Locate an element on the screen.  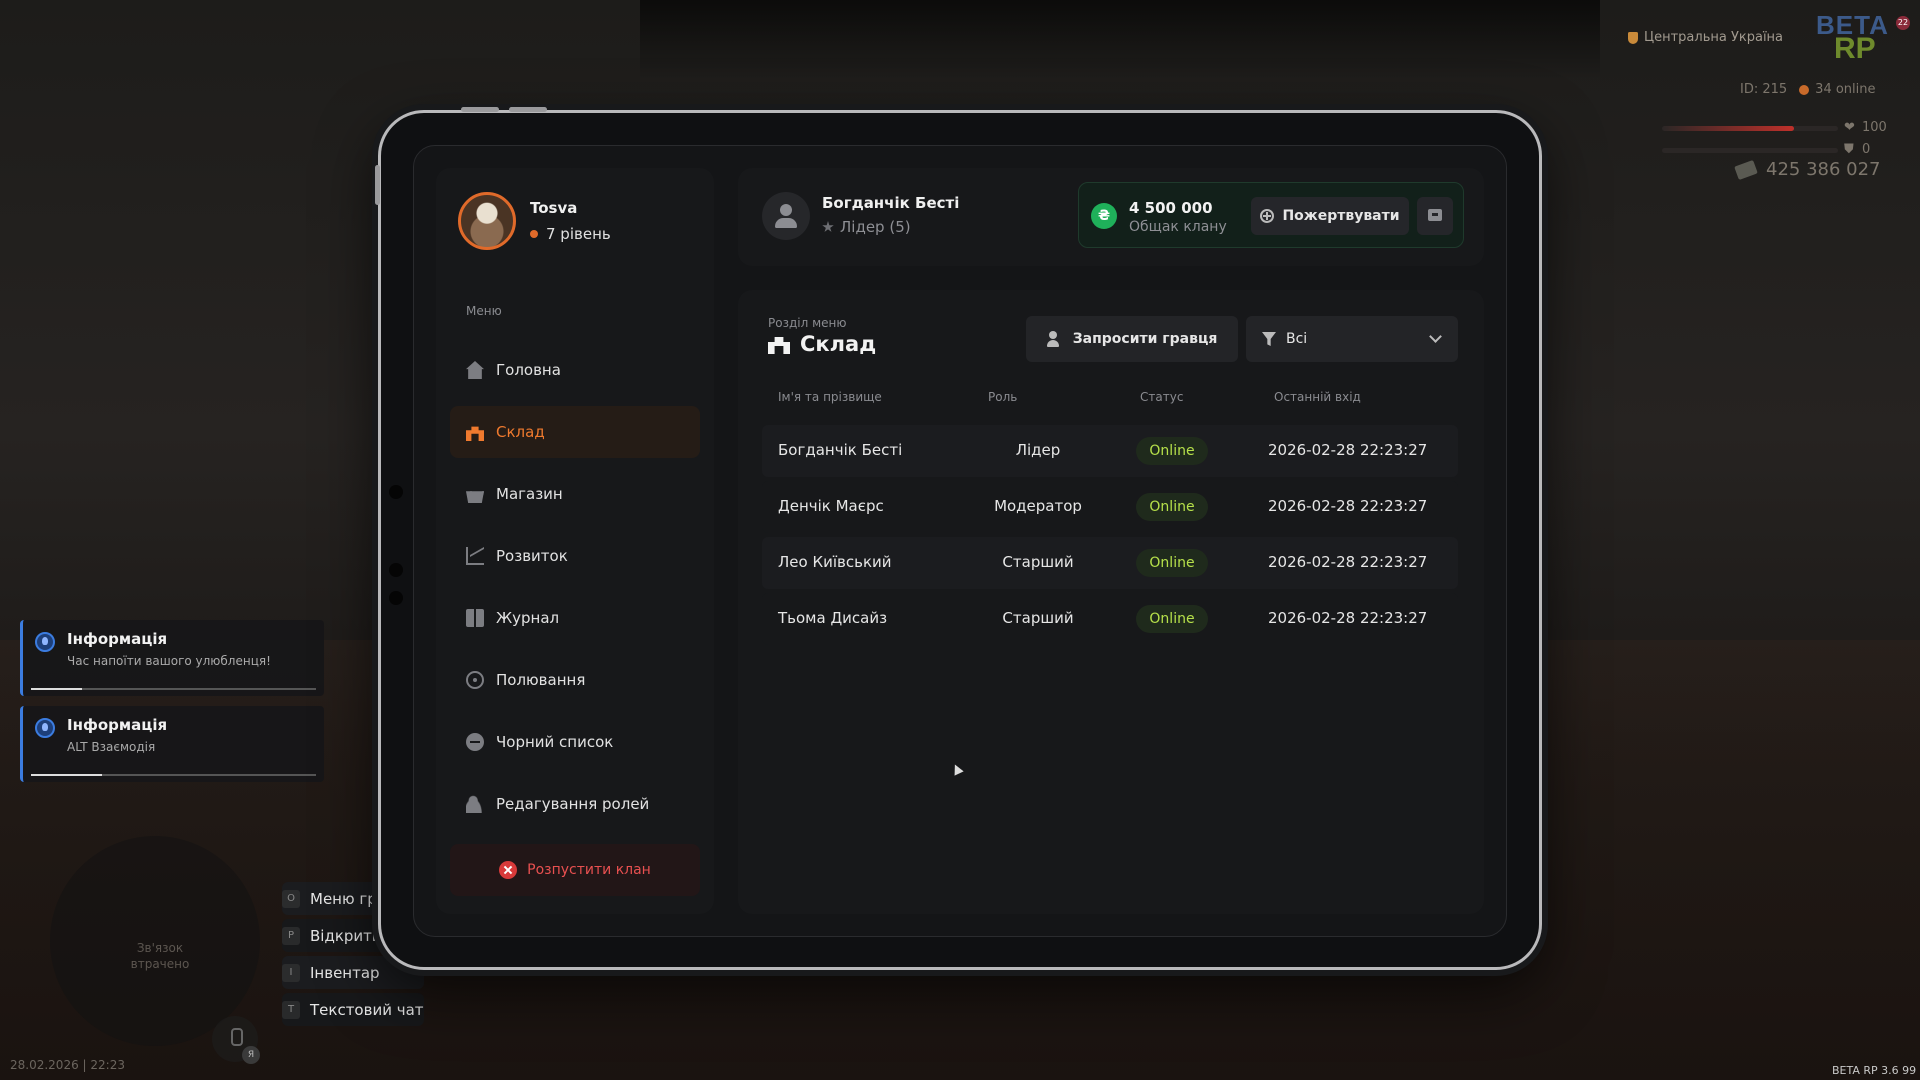
hotkey-label: Меню гра is located at coordinates (348, 898).